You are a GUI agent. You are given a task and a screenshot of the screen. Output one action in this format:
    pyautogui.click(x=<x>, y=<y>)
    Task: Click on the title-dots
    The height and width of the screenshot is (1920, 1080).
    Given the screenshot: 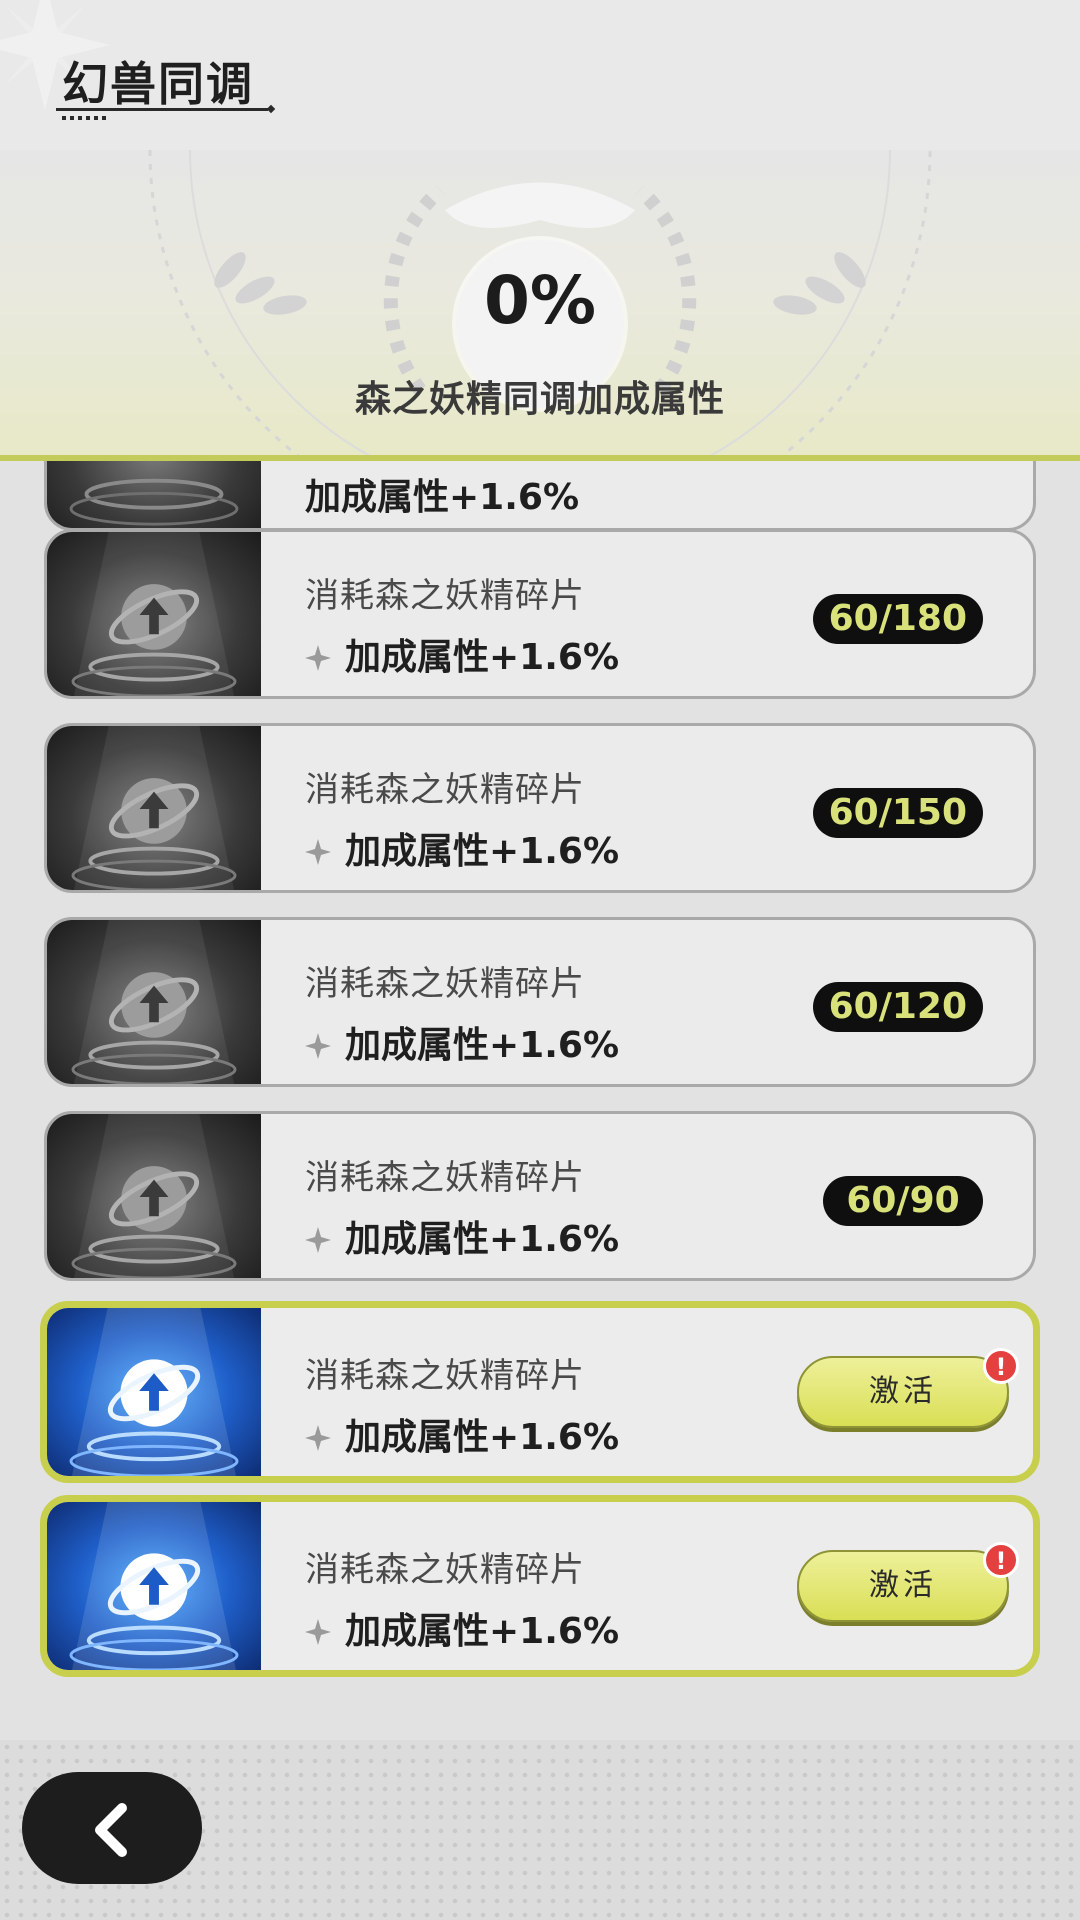 What is the action you would take?
    pyautogui.click(x=84, y=118)
    